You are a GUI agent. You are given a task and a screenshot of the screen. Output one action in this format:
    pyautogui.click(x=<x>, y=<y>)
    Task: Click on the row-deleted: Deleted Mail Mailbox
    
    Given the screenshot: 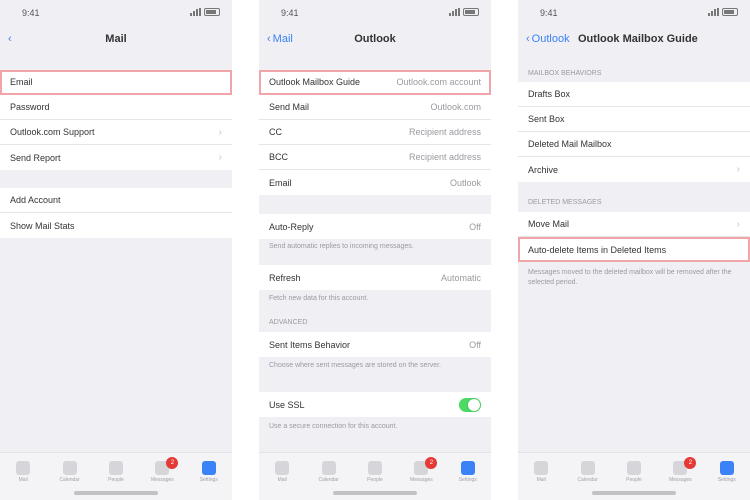 What is the action you would take?
    pyautogui.click(x=634, y=144)
    